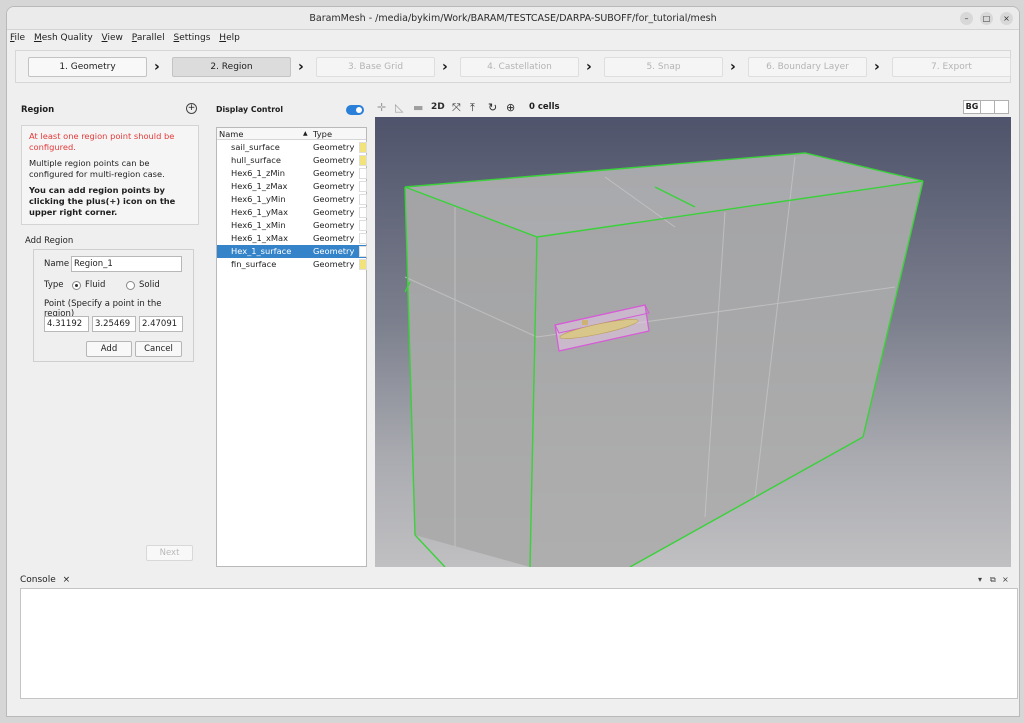 The height and width of the screenshot is (723, 1024). I want to click on step-snap: 5. Snap, so click(663, 67).